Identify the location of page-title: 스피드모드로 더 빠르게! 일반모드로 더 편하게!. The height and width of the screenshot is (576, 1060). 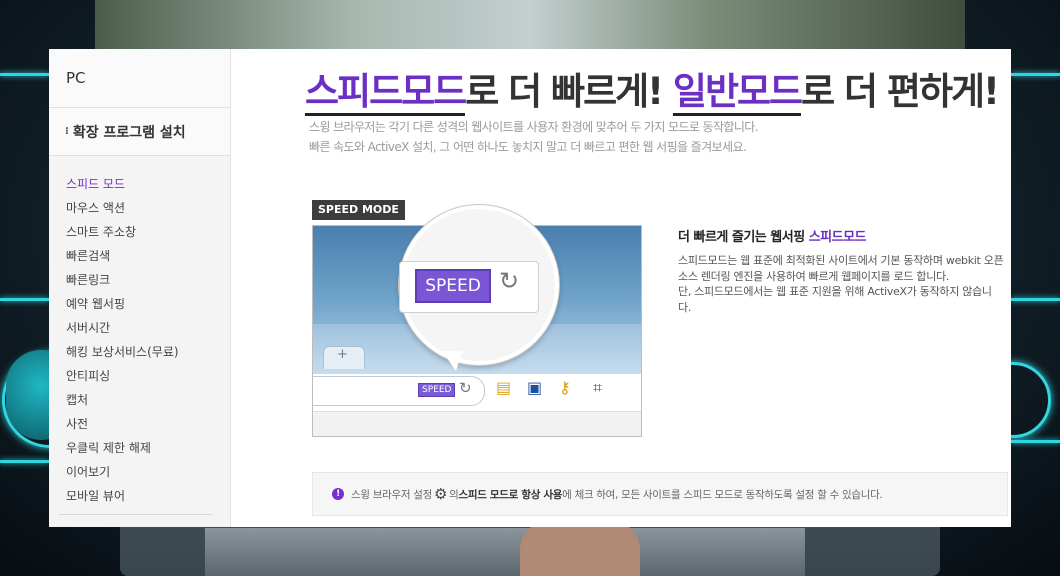
(652, 88).